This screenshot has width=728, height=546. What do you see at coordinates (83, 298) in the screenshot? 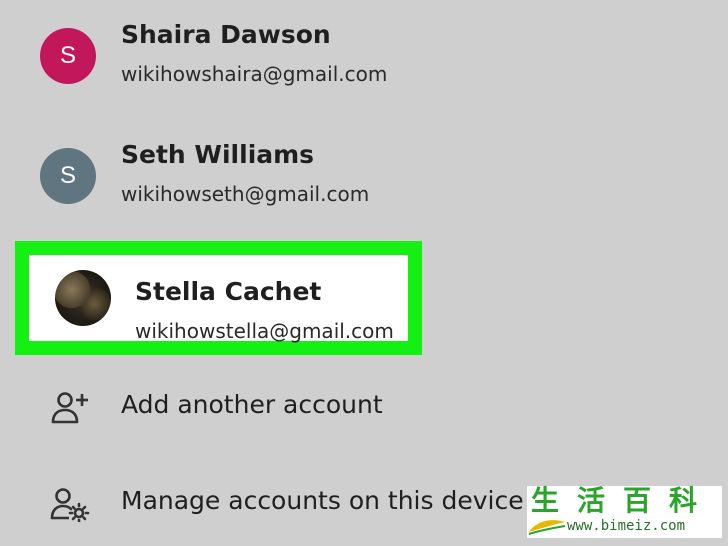
I see `avatar` at bounding box center [83, 298].